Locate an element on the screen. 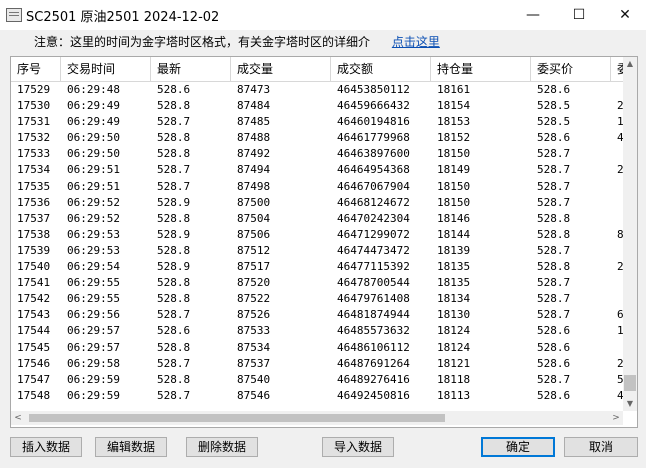 This screenshot has width=646, height=468. scroll-down-icon: ▼ is located at coordinates (630, 404).